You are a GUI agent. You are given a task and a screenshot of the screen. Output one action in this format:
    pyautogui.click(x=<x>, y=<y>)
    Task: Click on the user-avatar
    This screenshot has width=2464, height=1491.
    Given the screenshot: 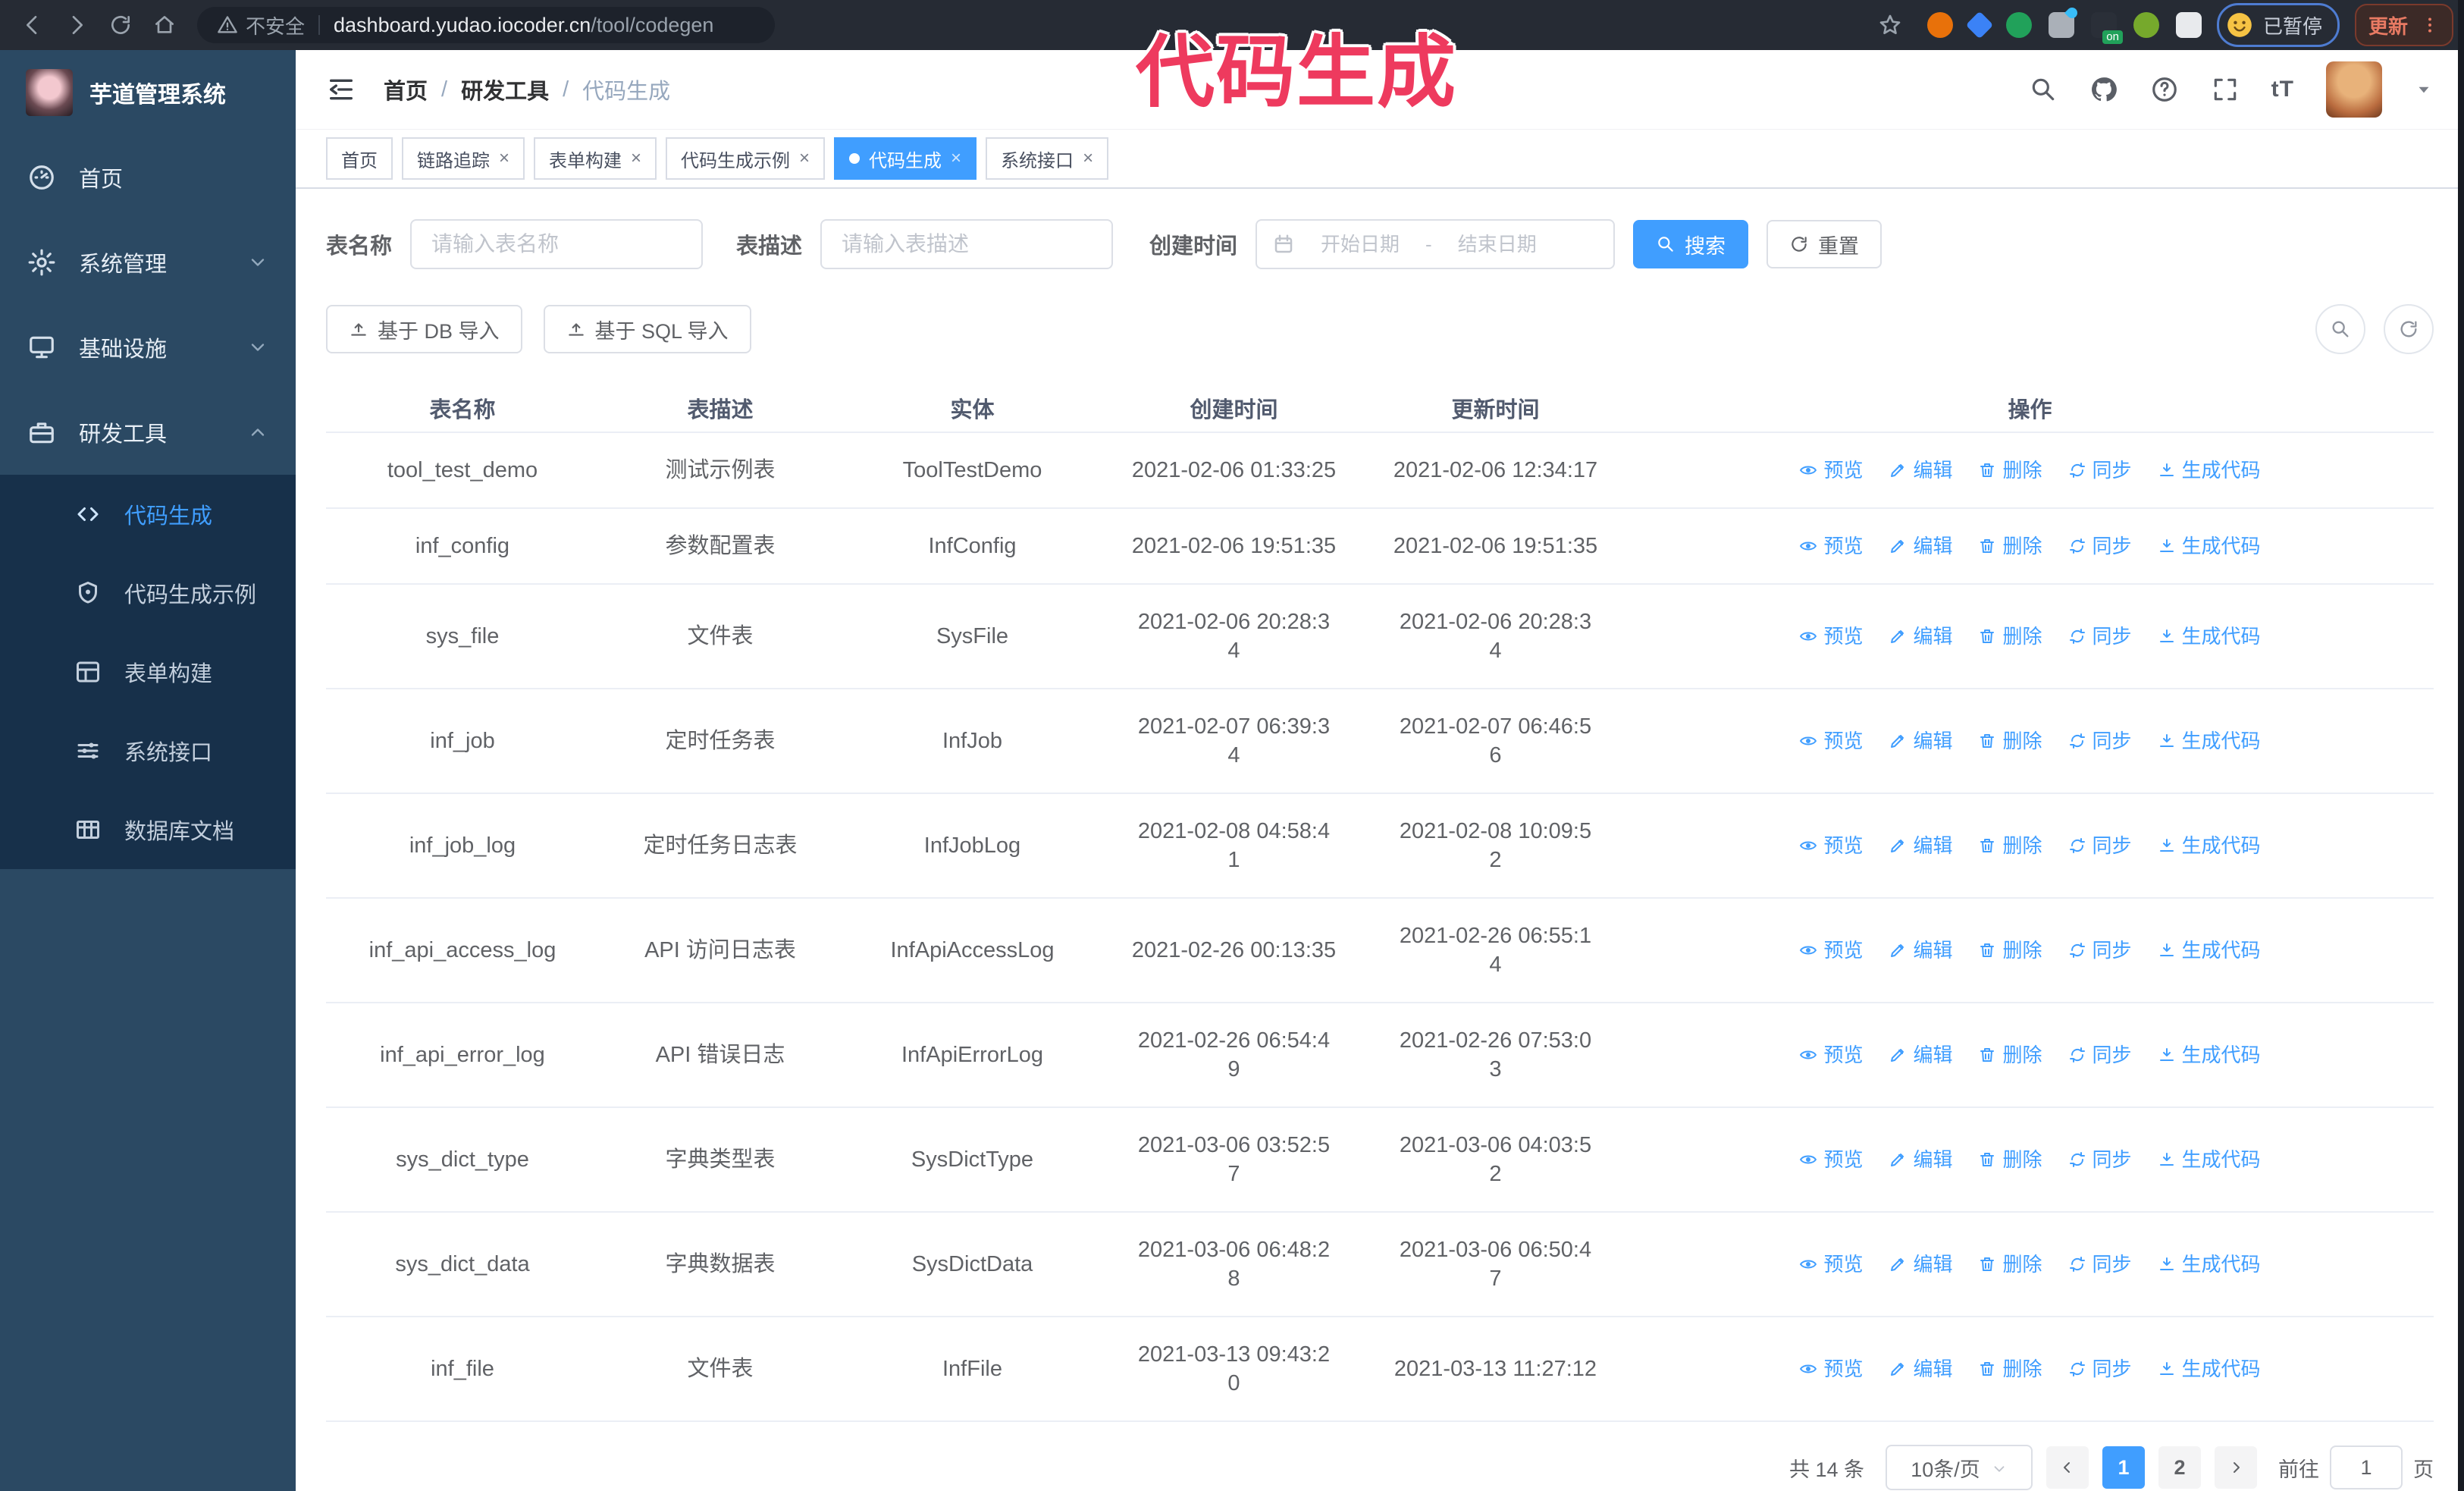 What is the action you would take?
    pyautogui.click(x=2354, y=89)
    